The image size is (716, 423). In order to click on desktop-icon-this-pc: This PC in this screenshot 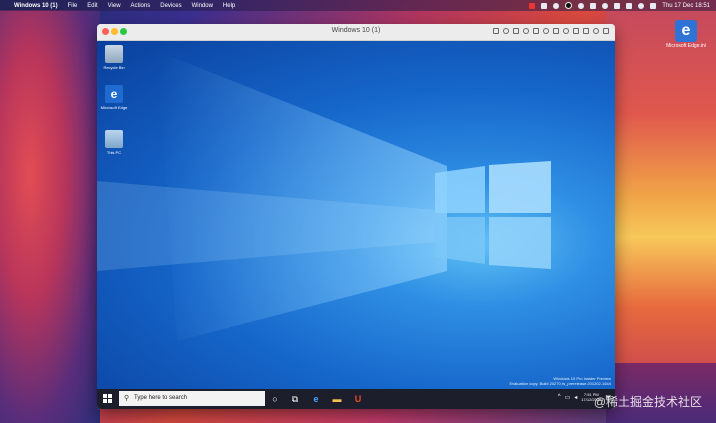, I will do `click(114, 142)`.